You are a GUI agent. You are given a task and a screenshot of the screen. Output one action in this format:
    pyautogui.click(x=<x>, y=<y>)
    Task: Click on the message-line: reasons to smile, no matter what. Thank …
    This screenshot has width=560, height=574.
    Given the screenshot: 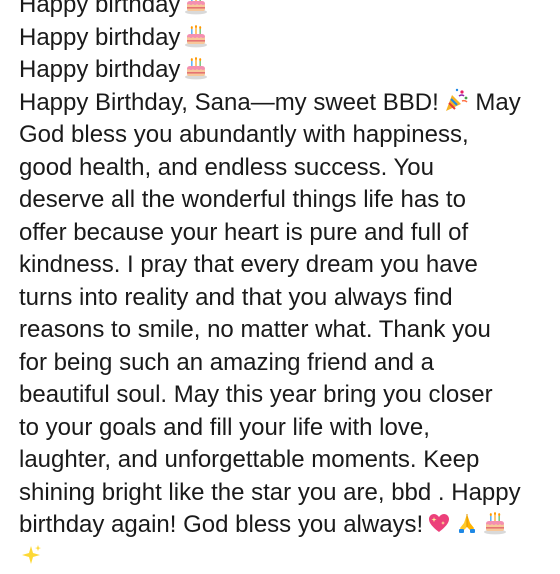 What is the action you would take?
    pyautogui.click(x=284, y=330)
    